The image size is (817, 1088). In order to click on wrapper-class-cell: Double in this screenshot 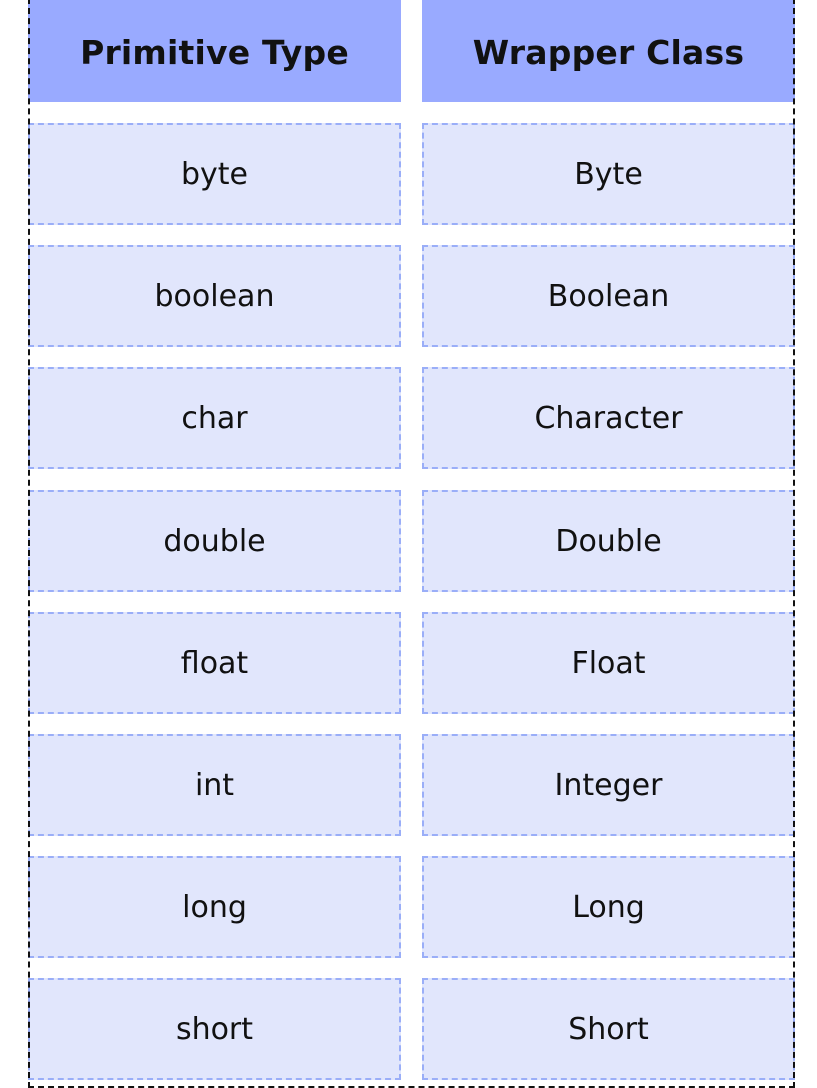, I will do `click(608, 541)`.